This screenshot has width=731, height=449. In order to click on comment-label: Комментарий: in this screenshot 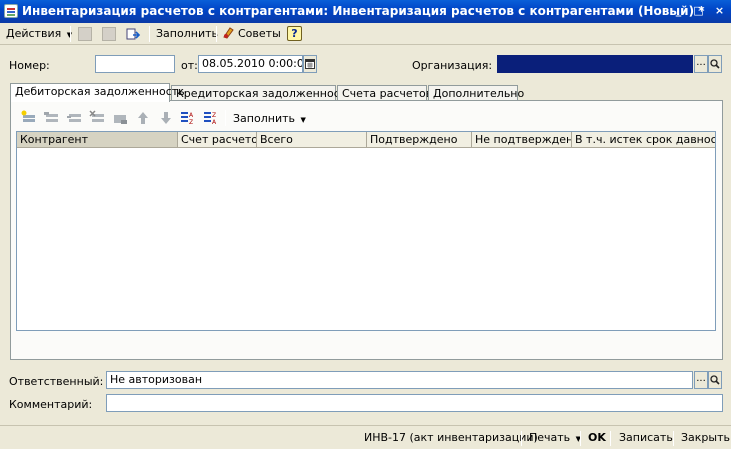, I will do `click(51, 404)`.